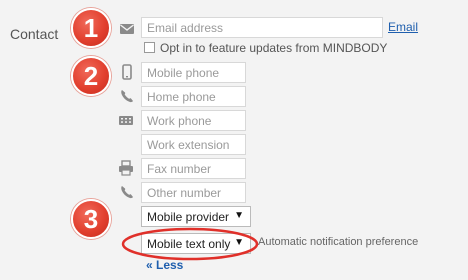 The width and height of the screenshot is (468, 280). I want to click on email-field, so click(262, 27).